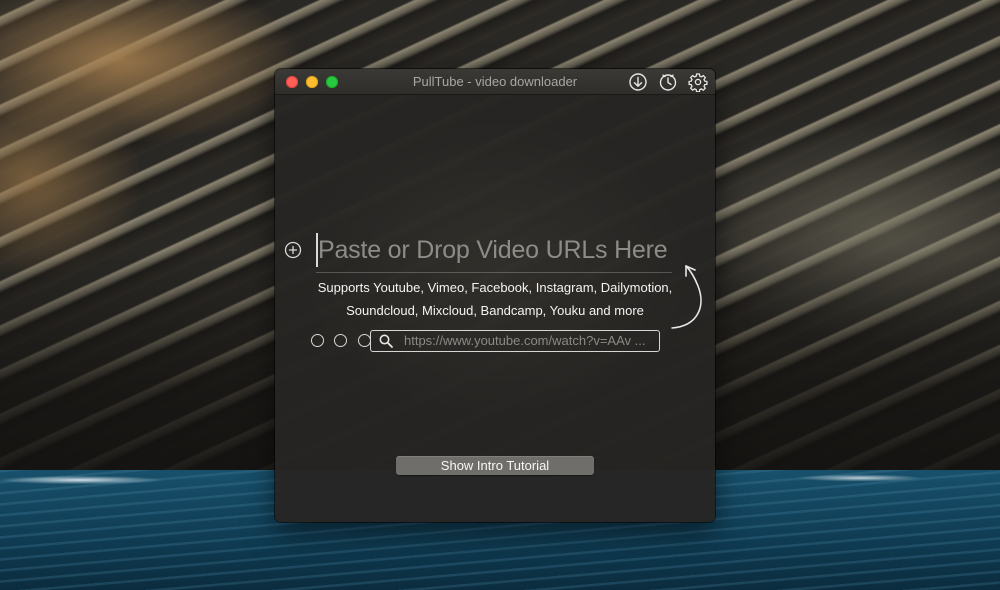  I want to click on gear-icon, so click(698, 82).